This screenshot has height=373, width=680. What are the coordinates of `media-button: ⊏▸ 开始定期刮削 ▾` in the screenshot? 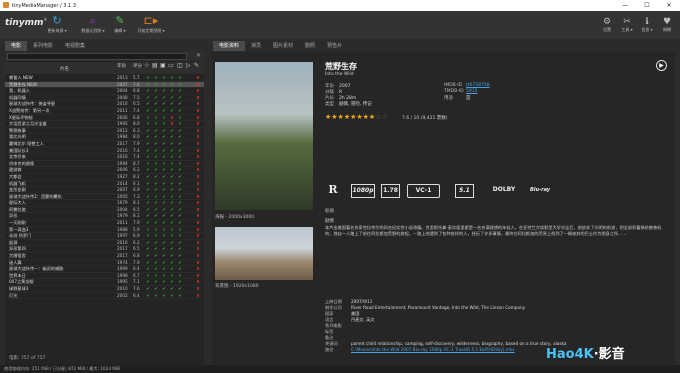 It's located at (151, 24).